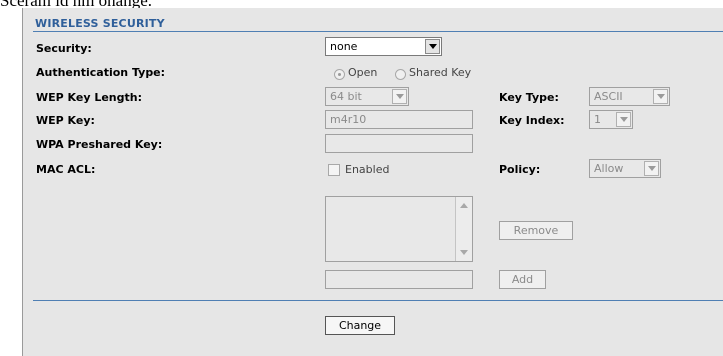 The image size is (723, 356). Describe the element at coordinates (529, 97) in the screenshot. I see `key-type-label: Key Type:` at that location.